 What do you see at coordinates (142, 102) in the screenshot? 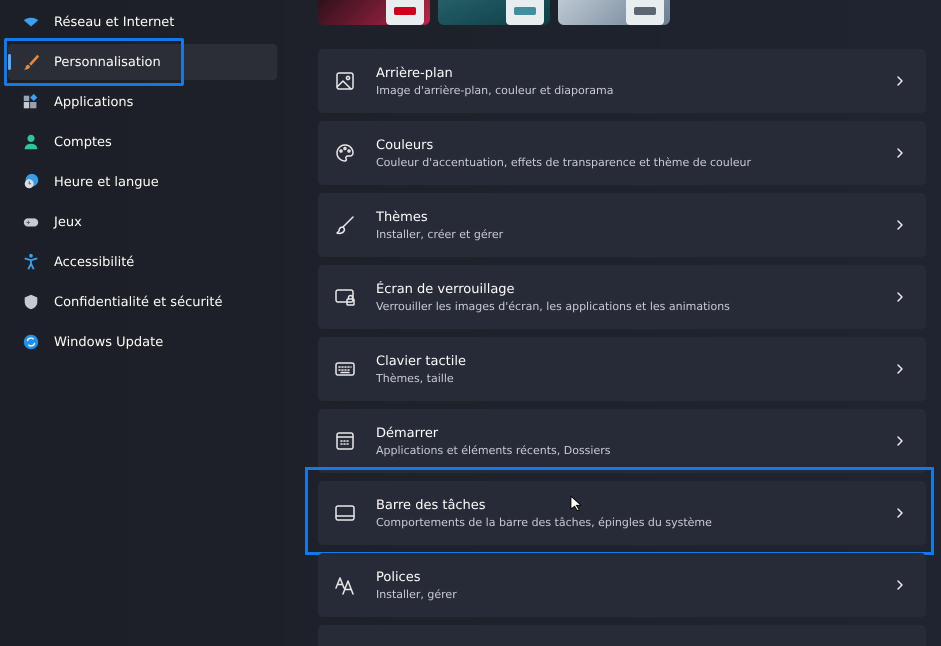
I see `sidebar-item: Applications` at bounding box center [142, 102].